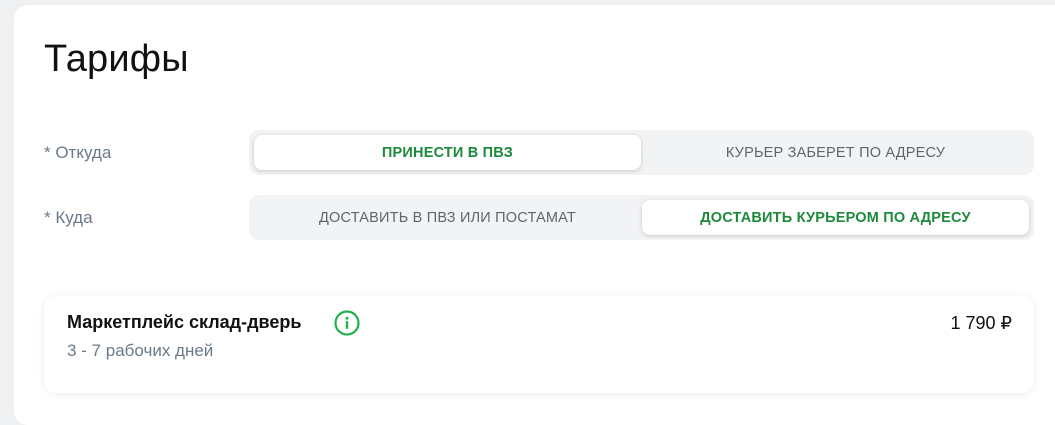  What do you see at coordinates (116, 59) in the screenshot?
I see `page-title: Тарифы` at bounding box center [116, 59].